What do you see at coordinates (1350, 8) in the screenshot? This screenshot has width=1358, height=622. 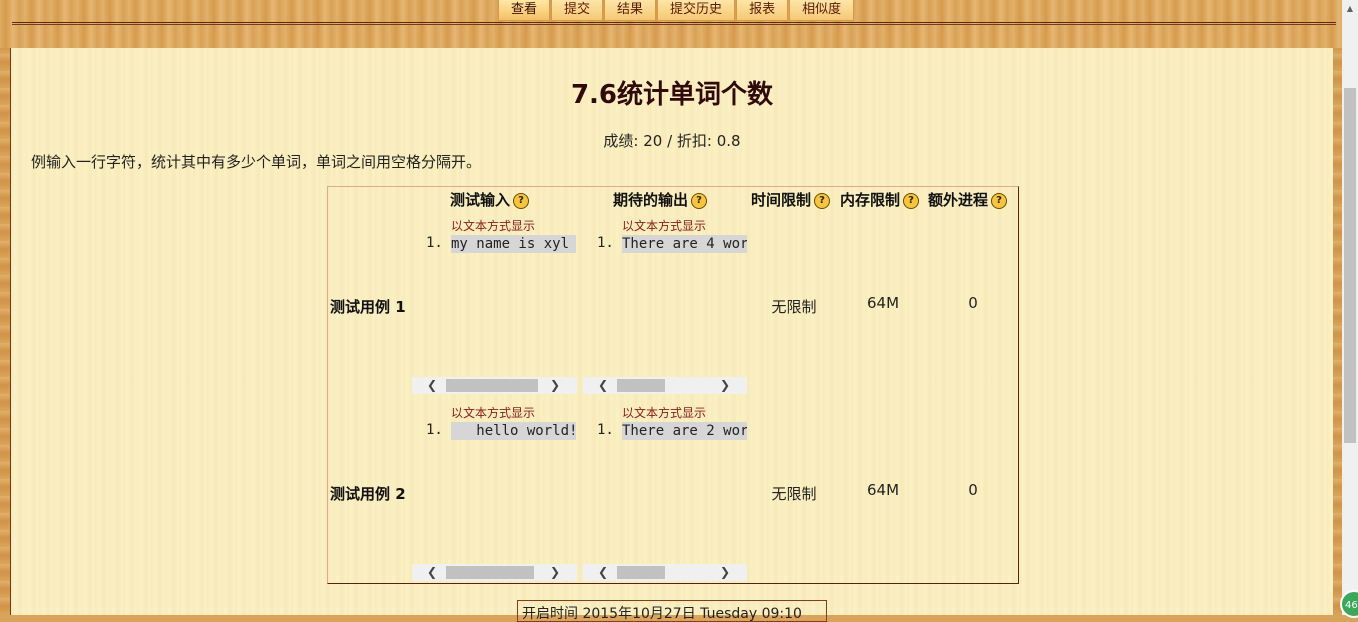 I see `chevron-up-icon: ▲` at bounding box center [1350, 8].